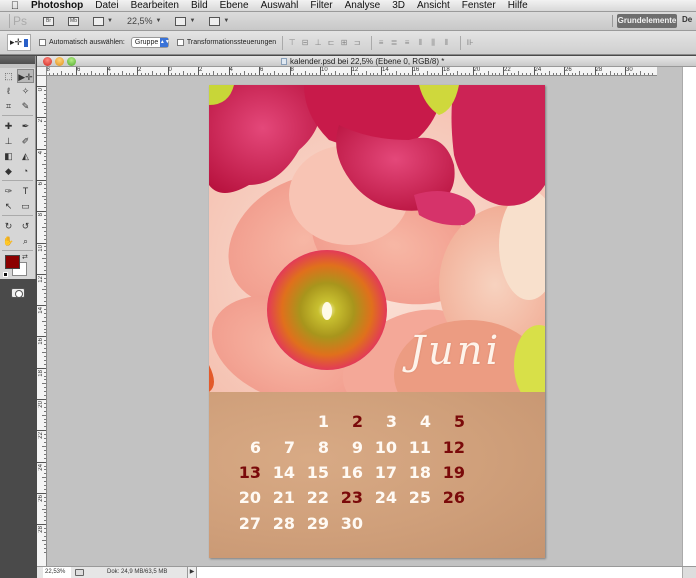 The height and width of the screenshot is (578, 696). Describe the element at coordinates (420, 42) in the screenshot. I see `distribute-left-icon: ⫴` at that location.